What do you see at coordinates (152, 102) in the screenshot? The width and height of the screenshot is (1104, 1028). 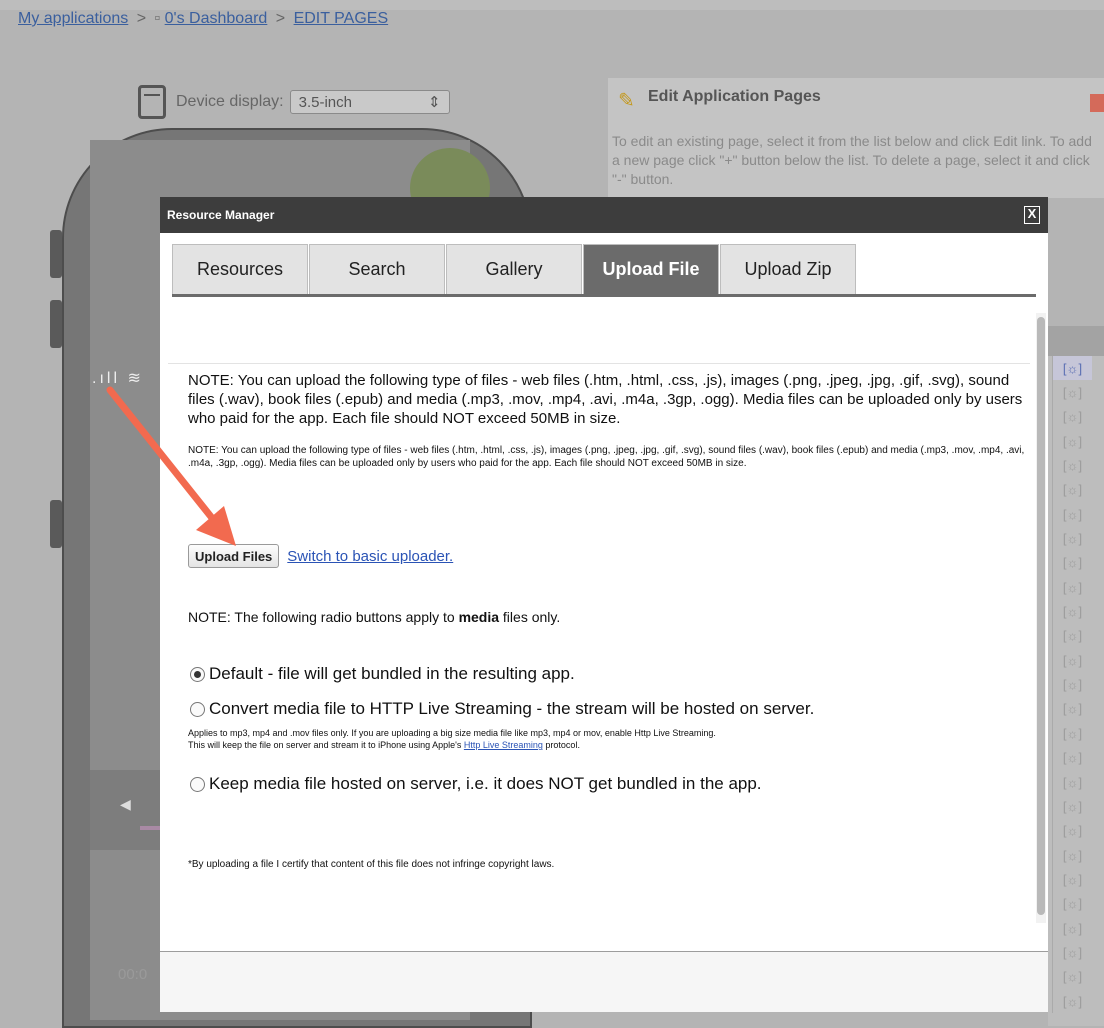 I see `device-icon` at bounding box center [152, 102].